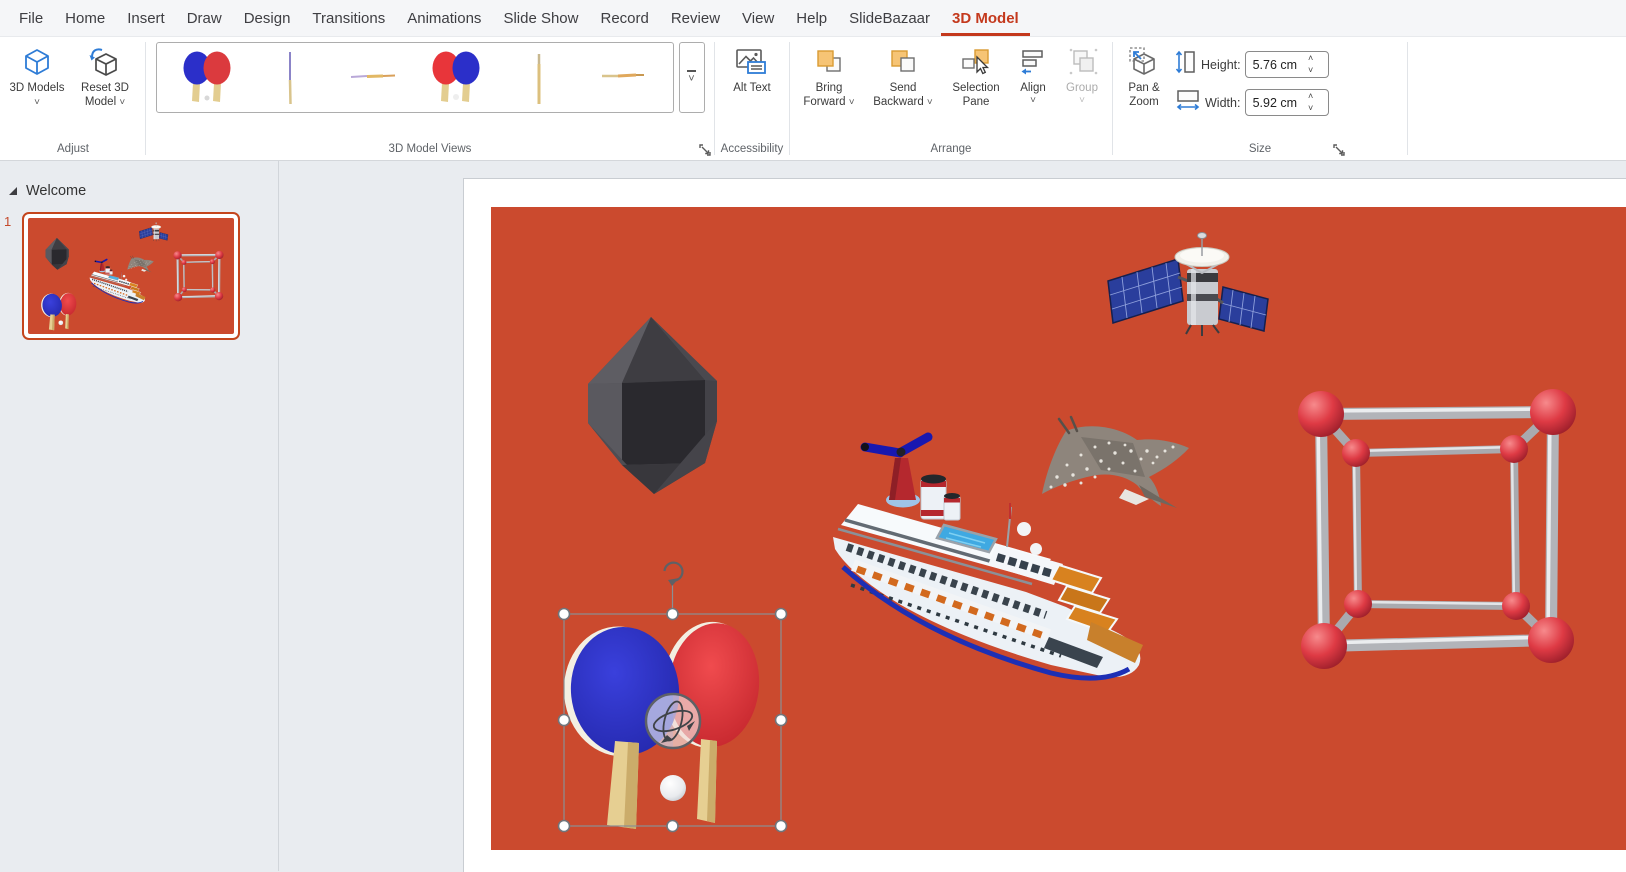 This screenshot has width=1626, height=872. What do you see at coordinates (1186, 64) in the screenshot?
I see `height-icon` at bounding box center [1186, 64].